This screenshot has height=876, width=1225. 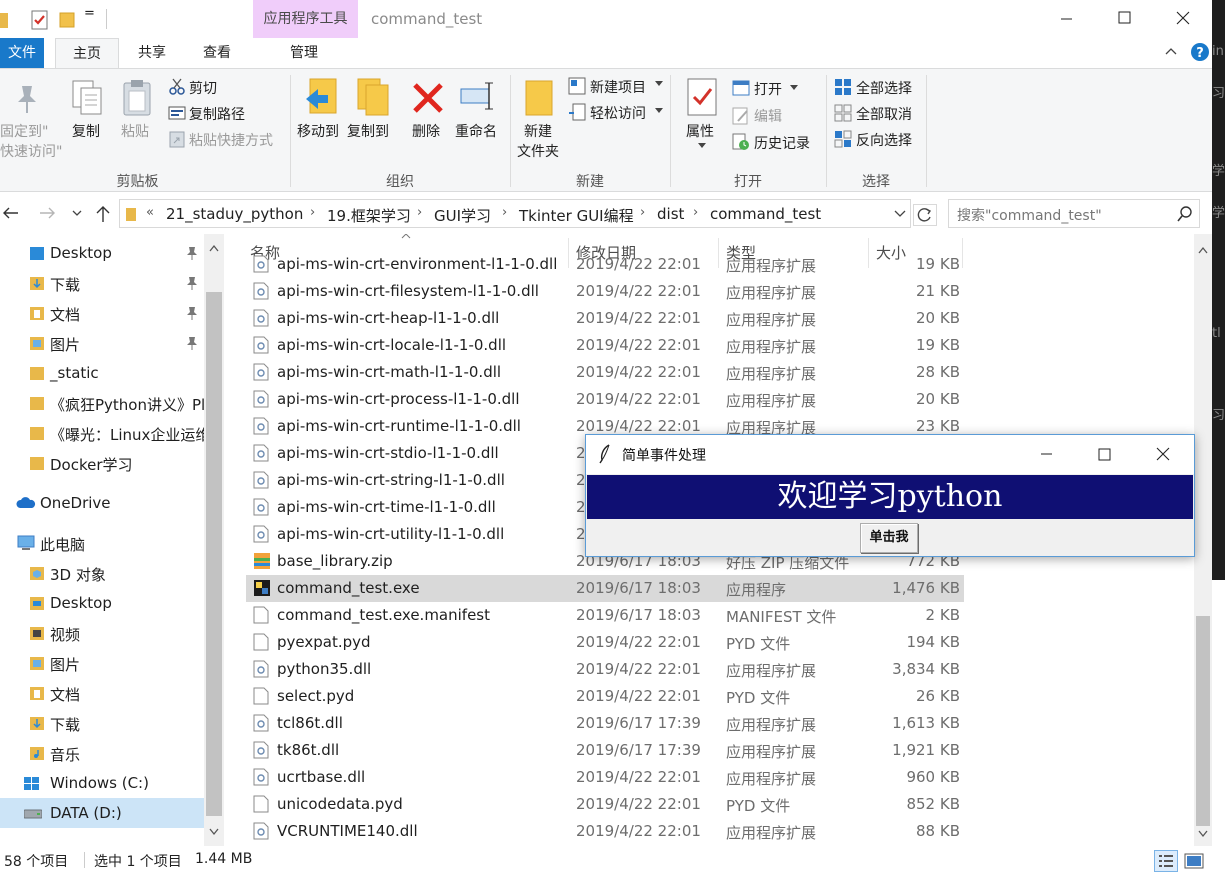 I want to click on collapse-ribbon-icon, so click(x=1171, y=52).